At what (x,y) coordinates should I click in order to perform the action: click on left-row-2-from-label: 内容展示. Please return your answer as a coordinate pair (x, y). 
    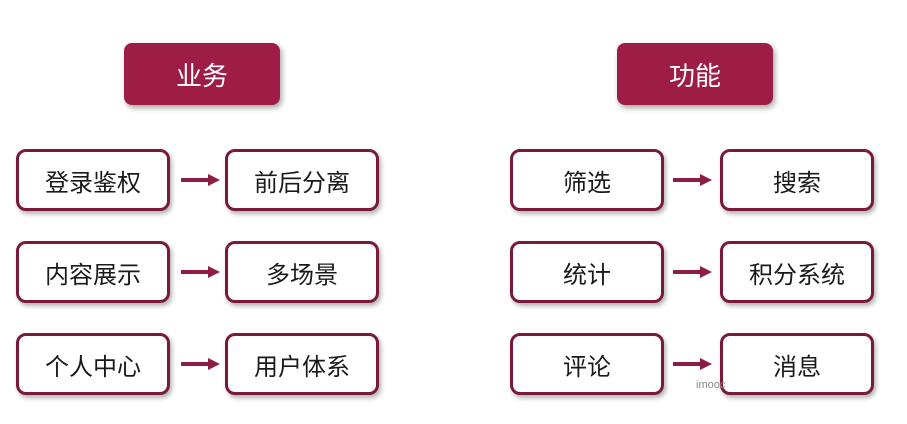
    Looking at the image, I should click on (93, 274).